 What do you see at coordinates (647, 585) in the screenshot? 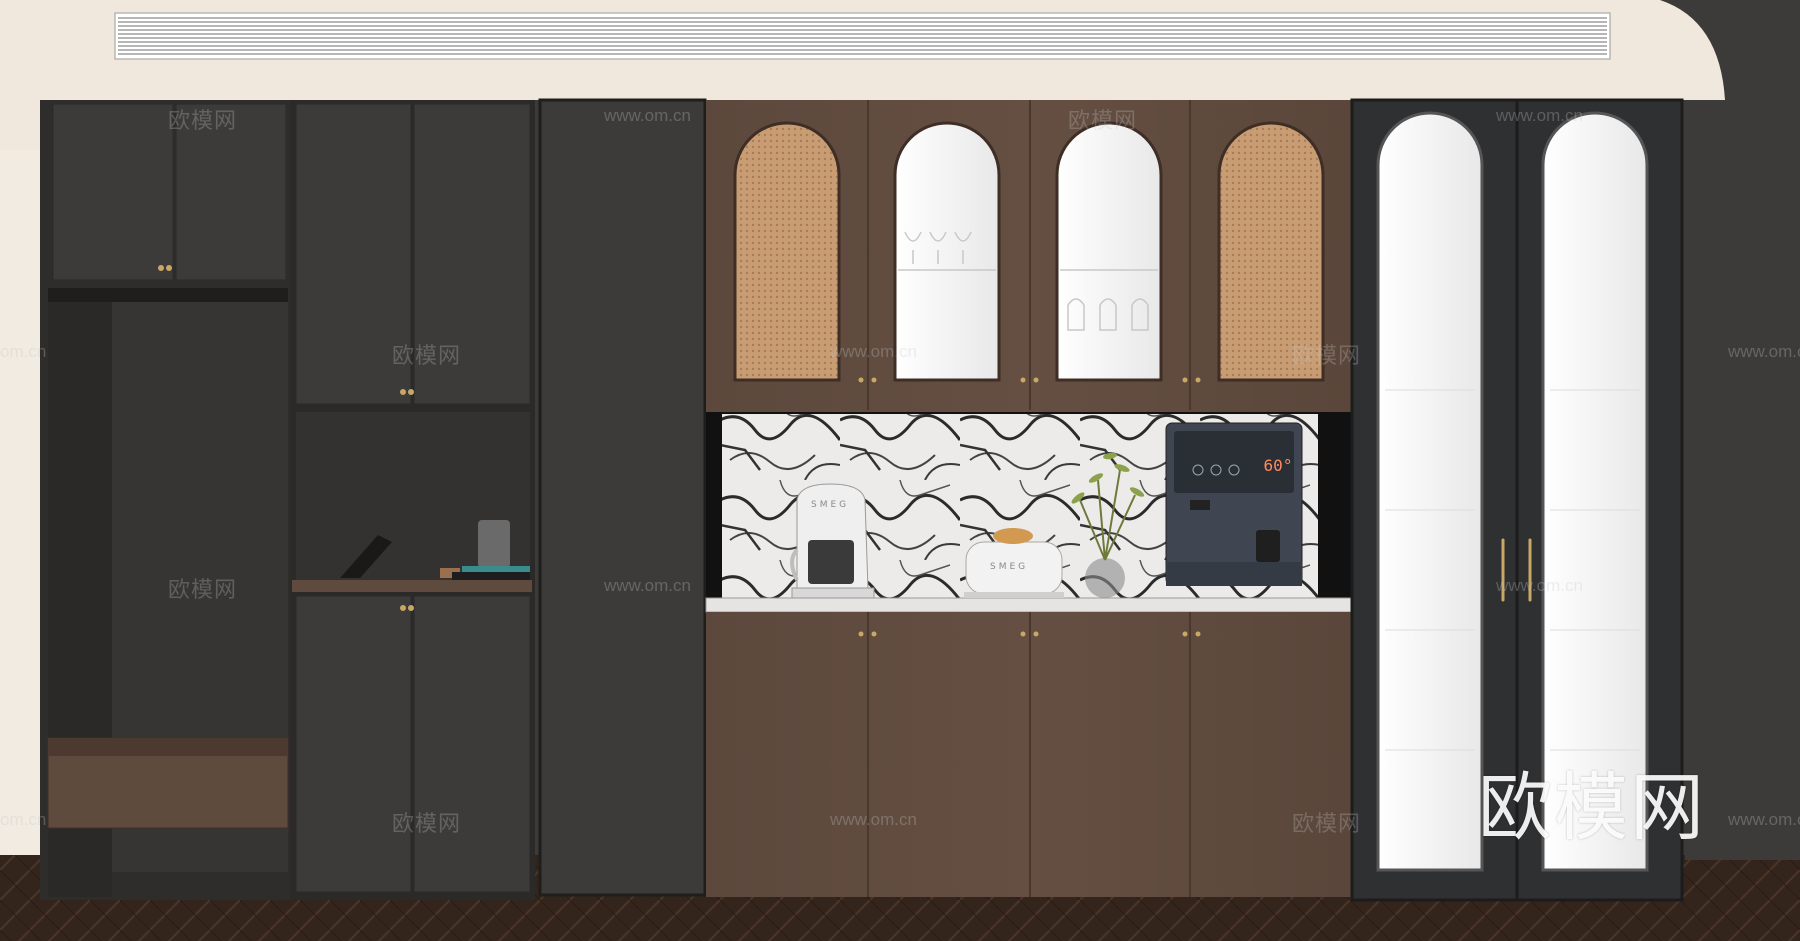
I see `watermark-url-4: www.om.cn` at bounding box center [647, 585].